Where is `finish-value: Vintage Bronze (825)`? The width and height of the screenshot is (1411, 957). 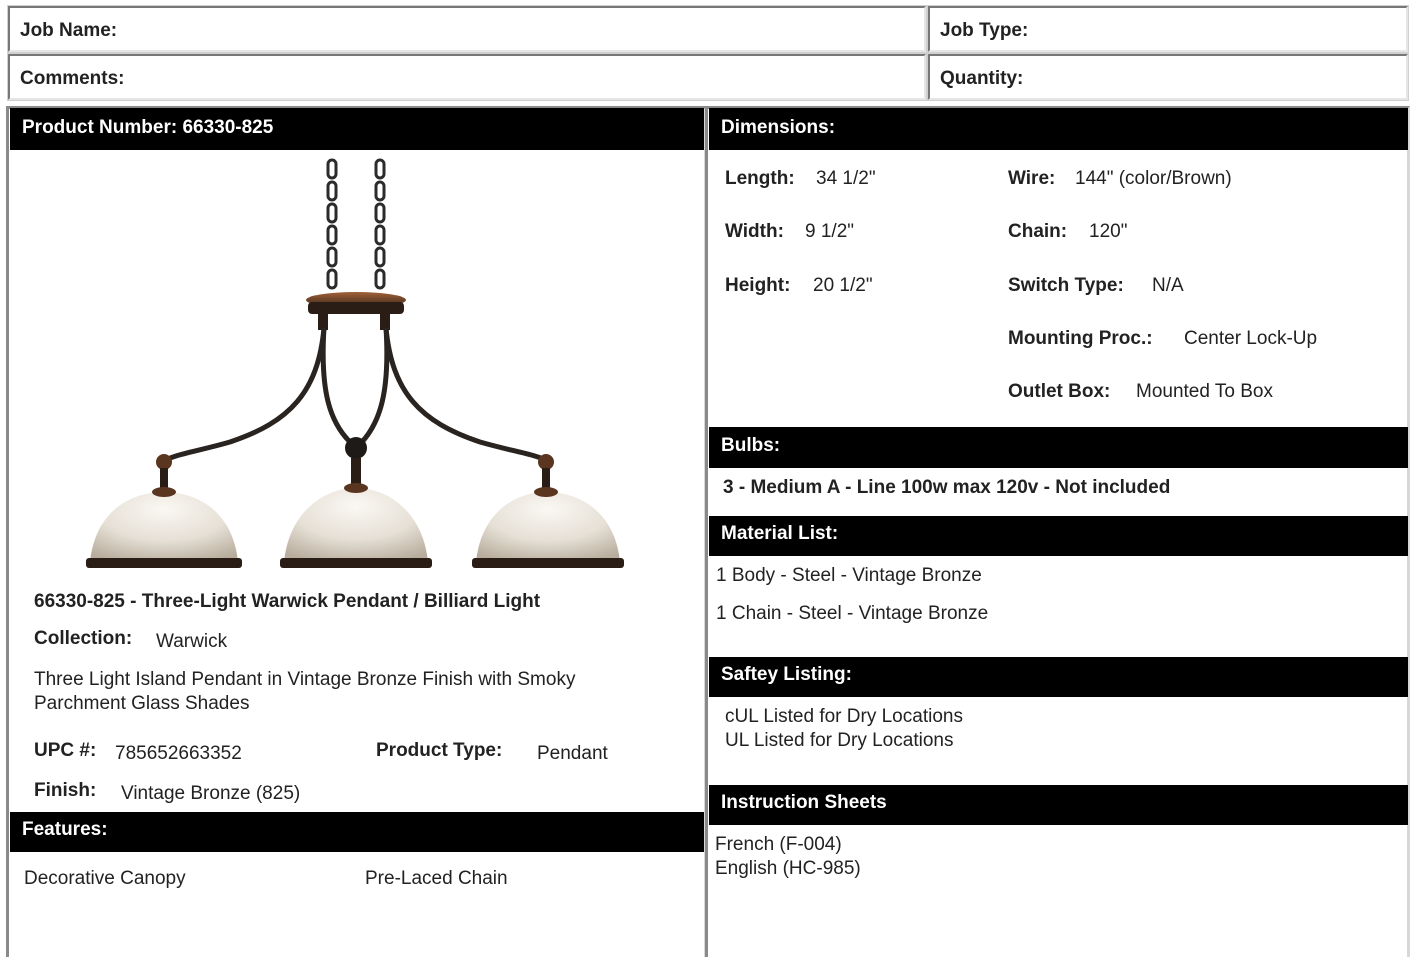 finish-value: Vintage Bronze (825) is located at coordinates (211, 793).